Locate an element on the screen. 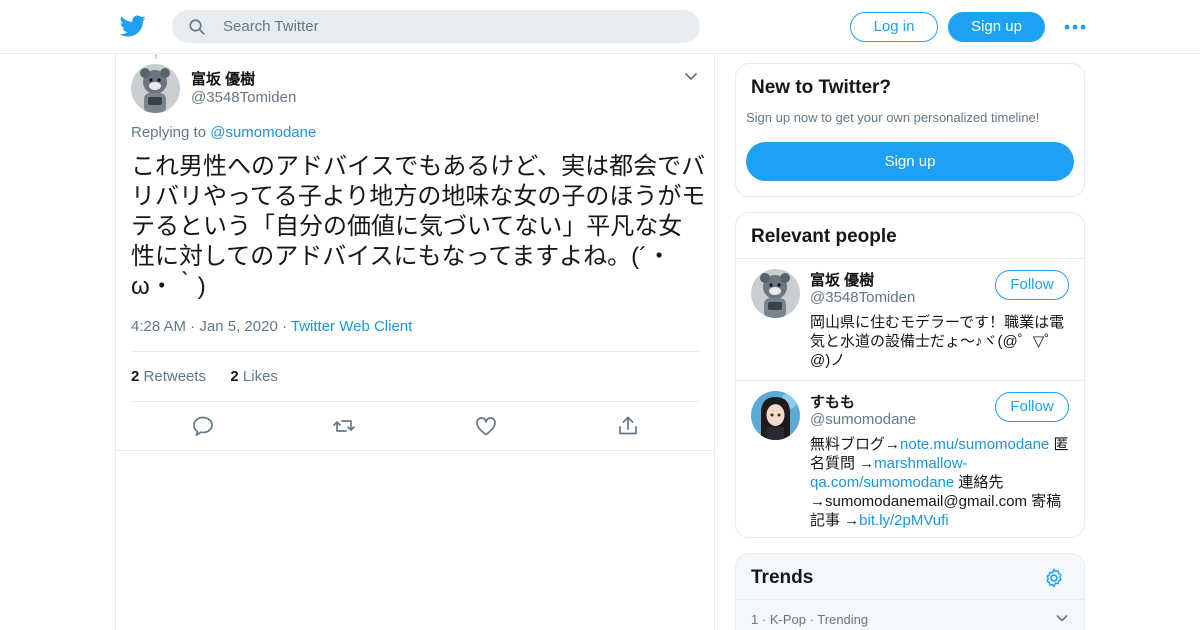 This screenshot has width=1200, height=630. tweet-actions-bar is located at coordinates (415, 429).